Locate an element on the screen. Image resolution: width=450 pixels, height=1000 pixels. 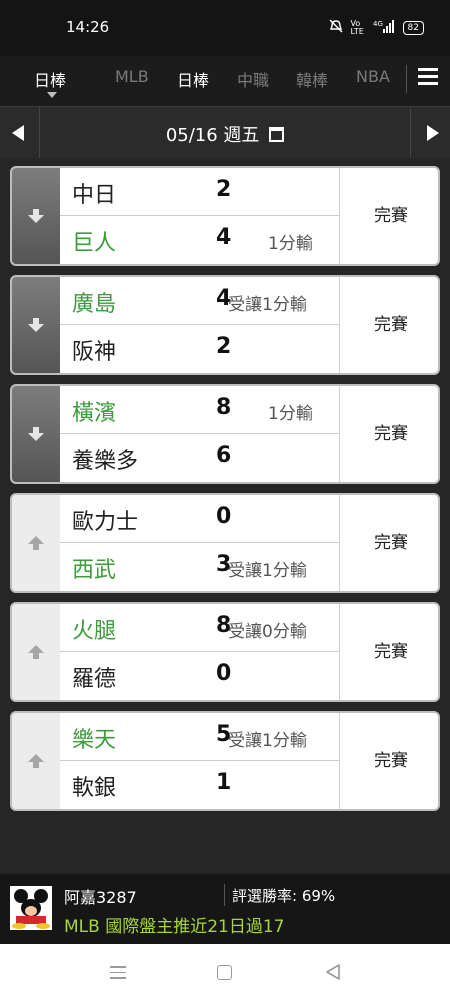
mute-icon is located at coordinates (336, 27).